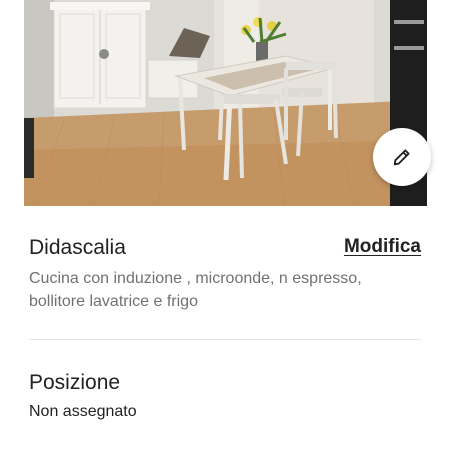 The image size is (450, 450). I want to click on position-heading: Posizione, so click(75, 382).